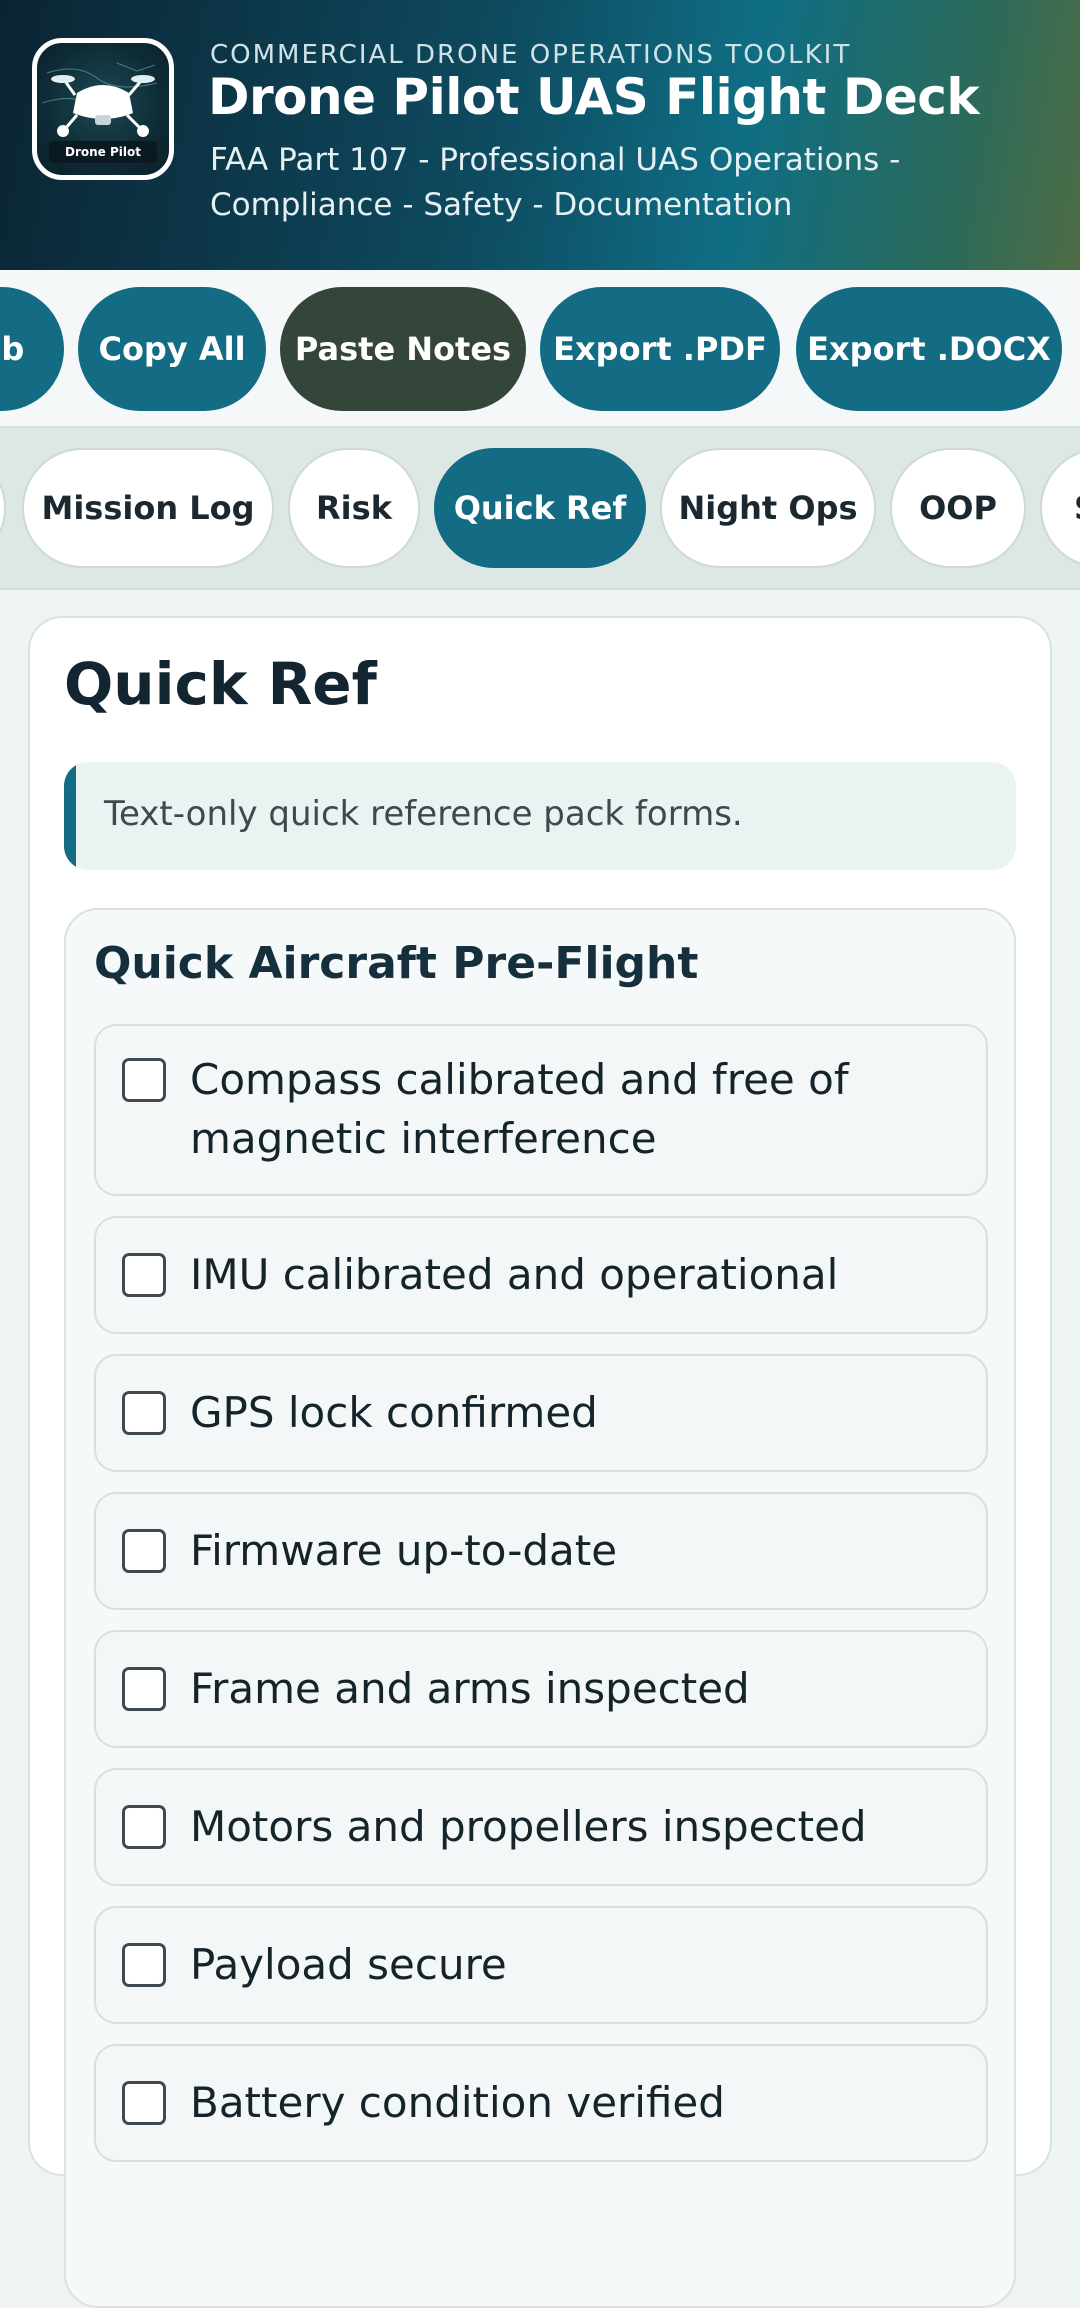  What do you see at coordinates (404, 1550) in the screenshot?
I see `checklist-item-label: Firmware up-to-date` at bounding box center [404, 1550].